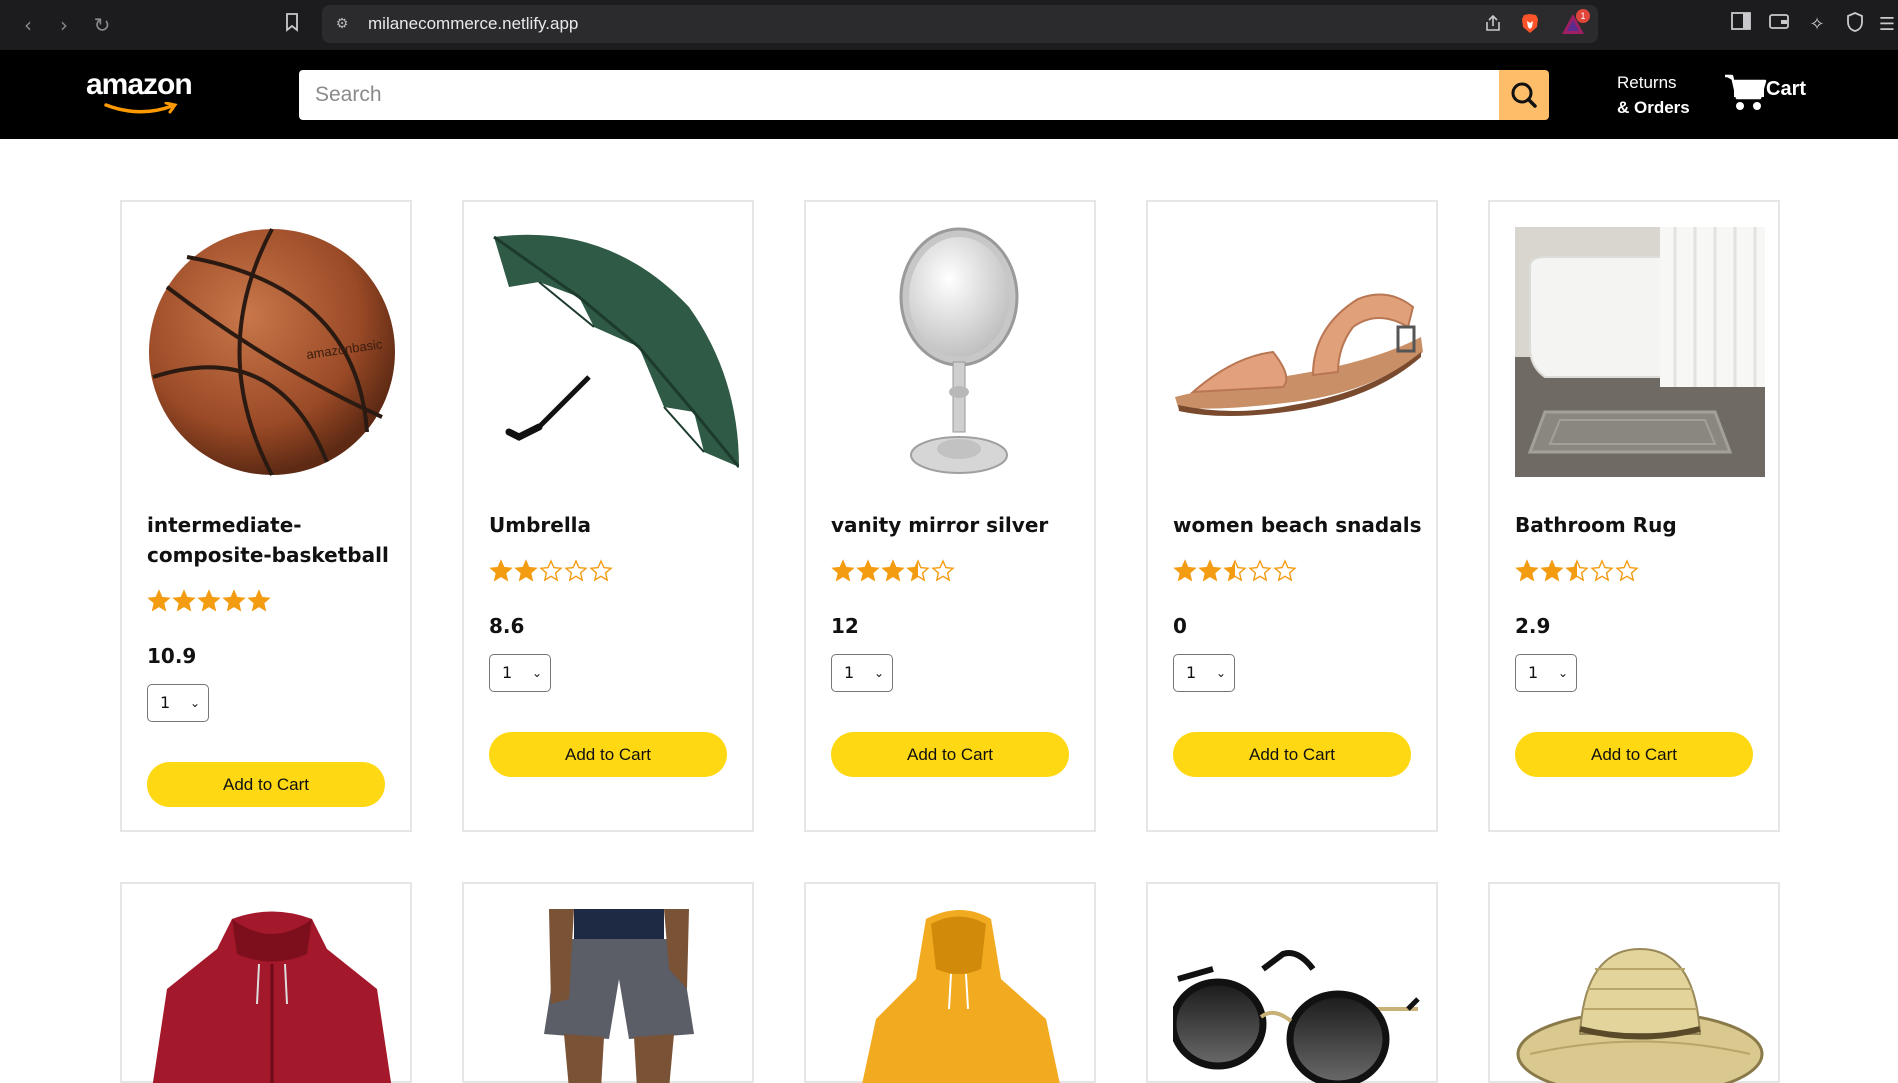  I want to click on cart-icon, so click(1746, 92).